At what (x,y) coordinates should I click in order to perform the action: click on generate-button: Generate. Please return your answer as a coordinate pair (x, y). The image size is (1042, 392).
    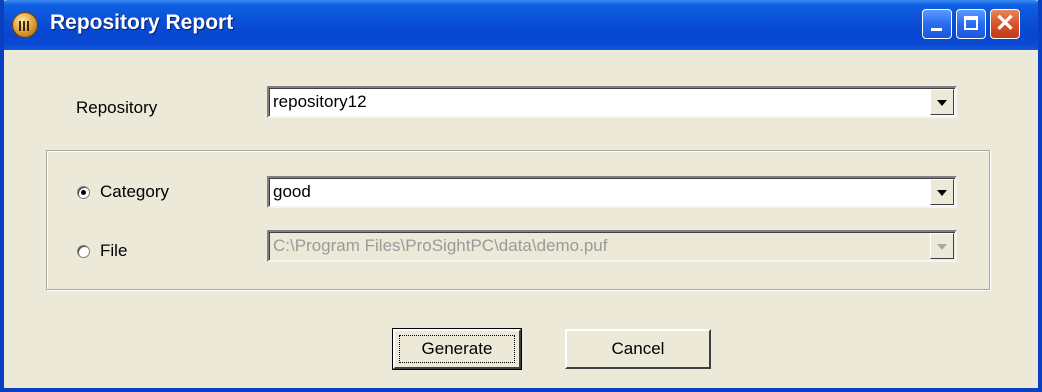
    Looking at the image, I should click on (457, 349).